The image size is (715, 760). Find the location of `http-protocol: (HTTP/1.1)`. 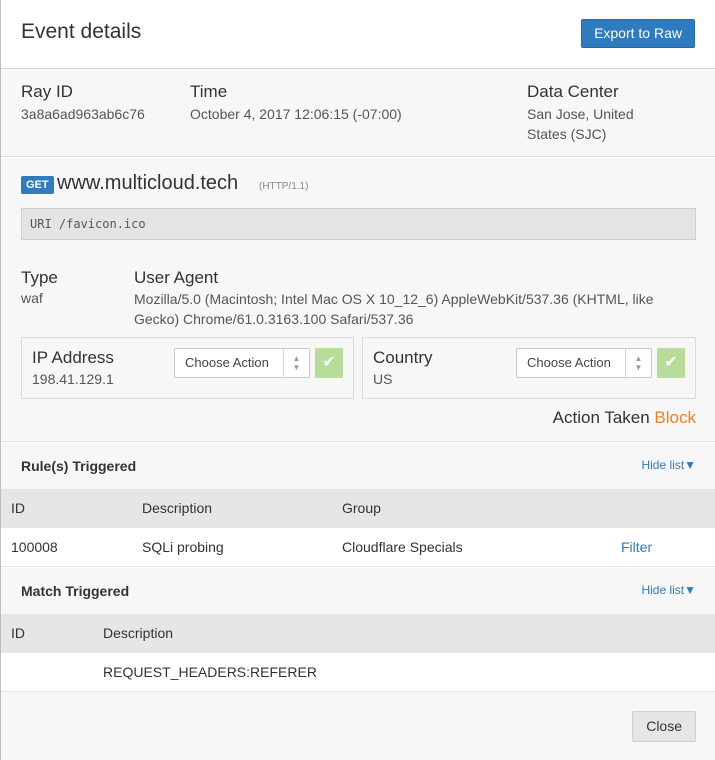

http-protocol: (HTTP/1.1) is located at coordinates (284, 186).